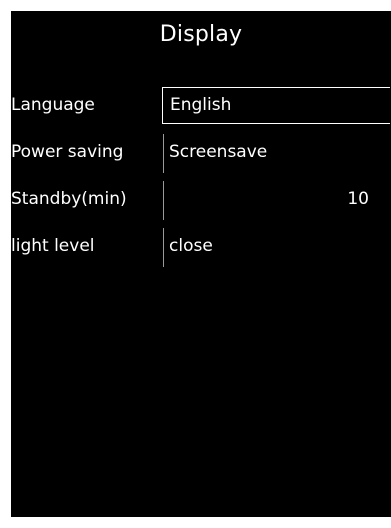  What do you see at coordinates (218, 152) in the screenshot?
I see `power-saving-value: Screensave` at bounding box center [218, 152].